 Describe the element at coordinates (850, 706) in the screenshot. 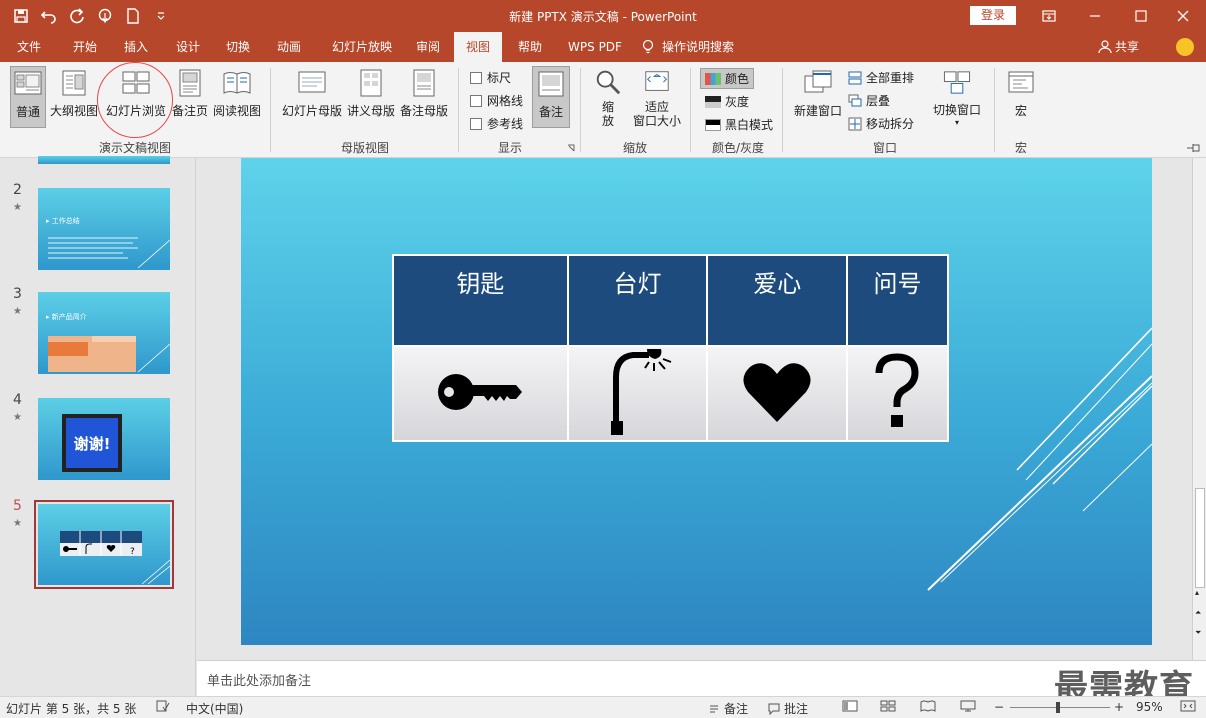

I see `normal-view-status-icon` at that location.